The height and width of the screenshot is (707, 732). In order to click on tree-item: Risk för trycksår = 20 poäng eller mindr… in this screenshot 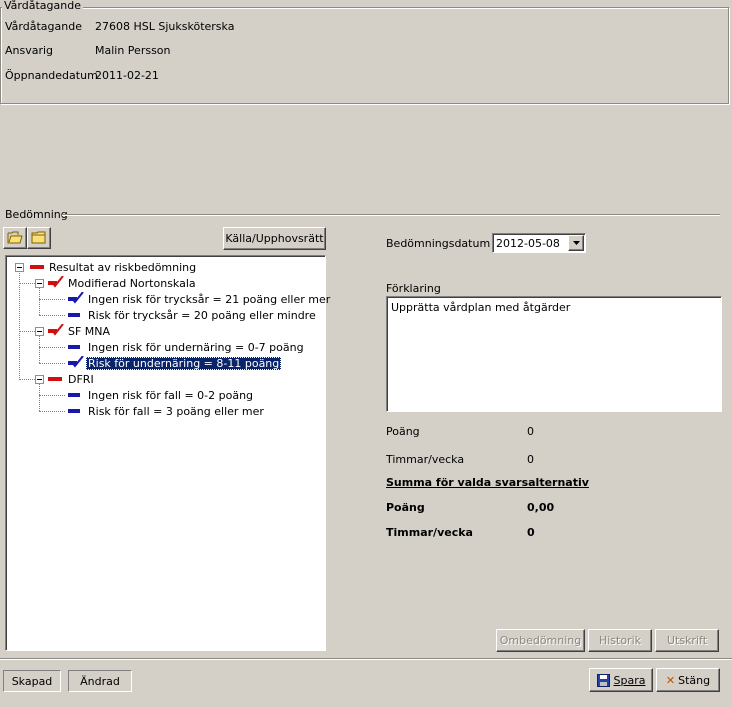, I will do `click(192, 315)`.